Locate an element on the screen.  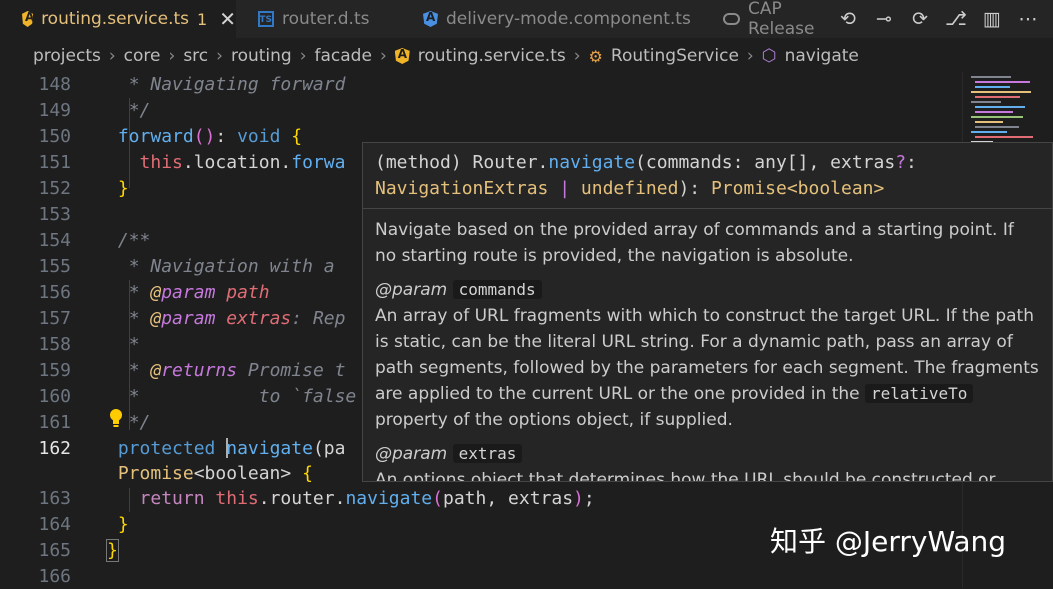
code-line: /** is located at coordinates (129, 240).